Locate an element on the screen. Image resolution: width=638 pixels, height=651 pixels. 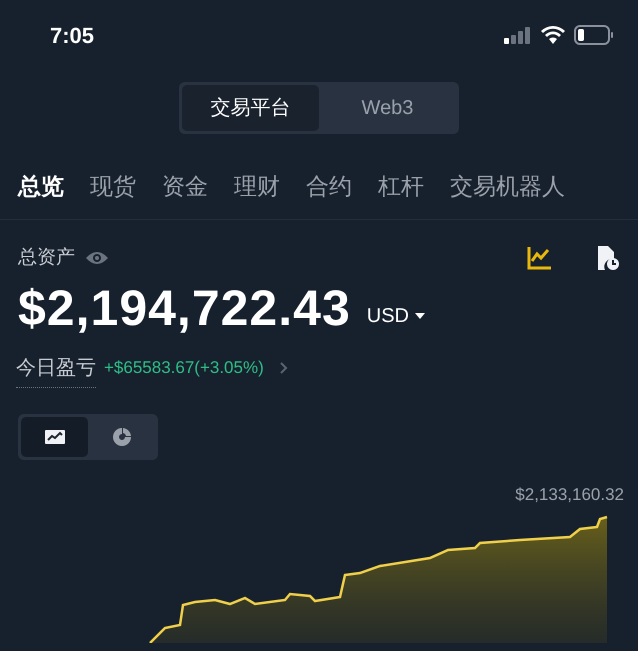
eye-icon is located at coordinates (97, 258).